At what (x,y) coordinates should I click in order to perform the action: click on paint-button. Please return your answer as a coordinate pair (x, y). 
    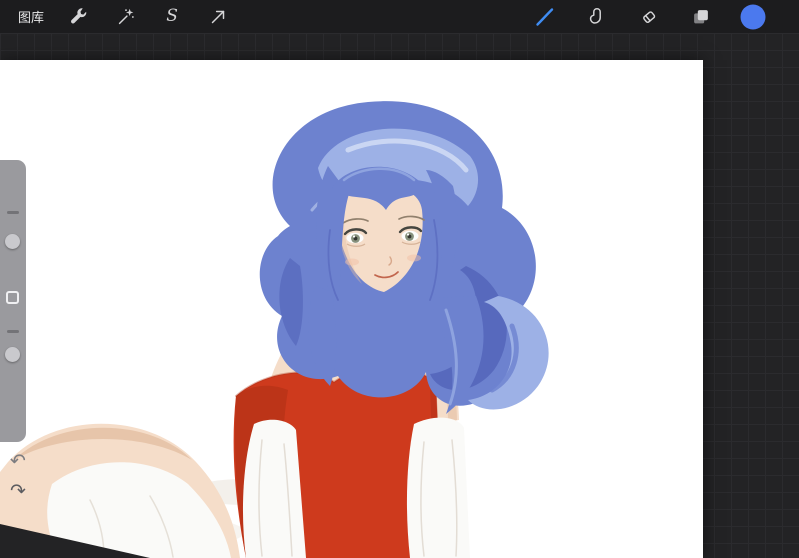
    Looking at the image, I should click on (545, 17).